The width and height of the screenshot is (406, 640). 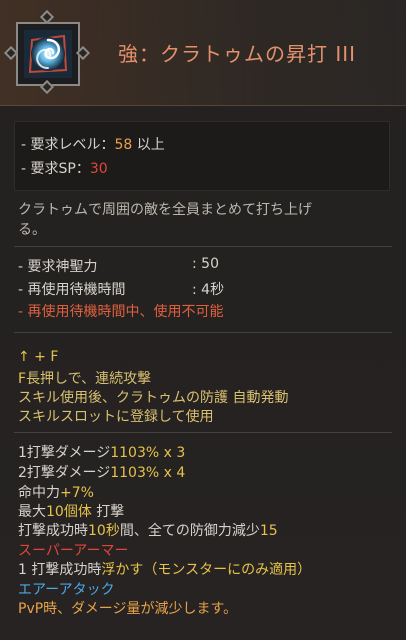 I want to click on max-targets-prefix: 最大, so click(x=32, y=512).